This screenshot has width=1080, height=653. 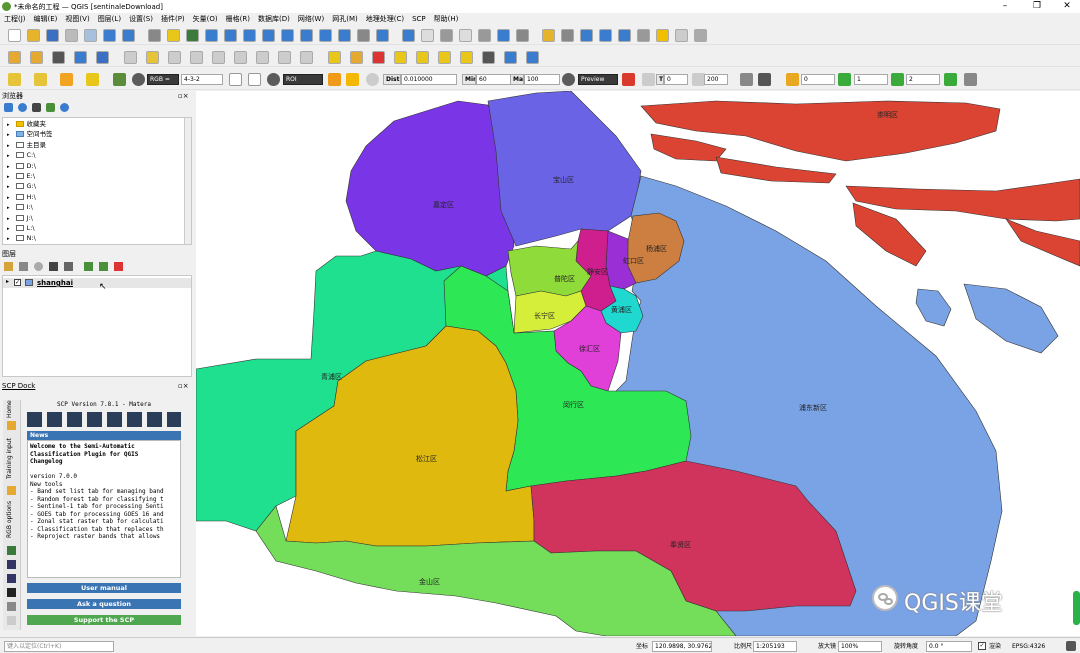 I want to click on district-chongming-island, so click(x=688, y=147).